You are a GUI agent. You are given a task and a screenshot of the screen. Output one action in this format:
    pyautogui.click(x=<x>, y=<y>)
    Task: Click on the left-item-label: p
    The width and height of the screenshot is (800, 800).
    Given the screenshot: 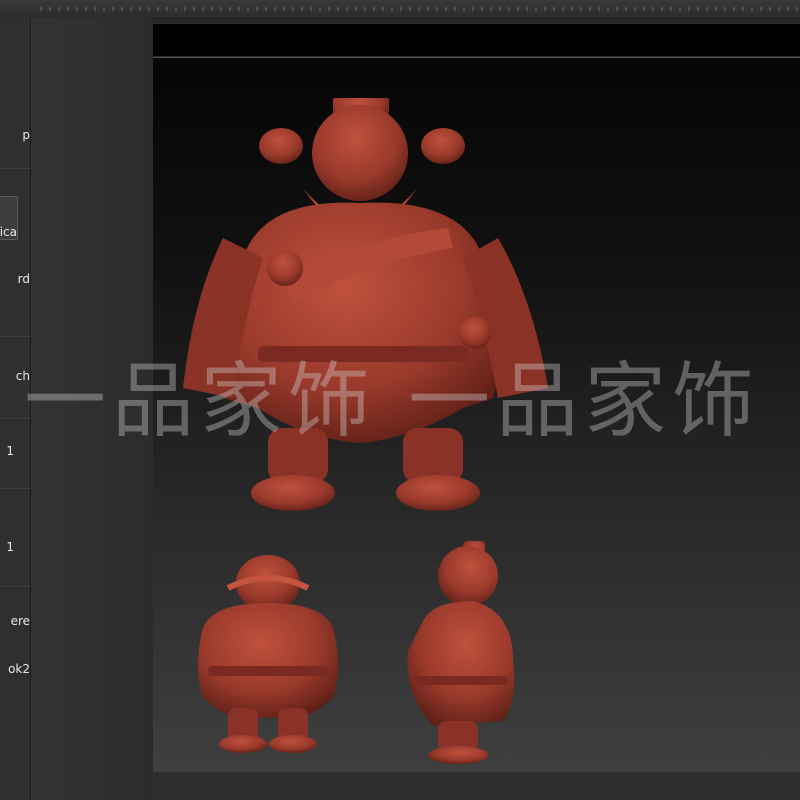 What is the action you would take?
    pyautogui.click(x=26, y=135)
    